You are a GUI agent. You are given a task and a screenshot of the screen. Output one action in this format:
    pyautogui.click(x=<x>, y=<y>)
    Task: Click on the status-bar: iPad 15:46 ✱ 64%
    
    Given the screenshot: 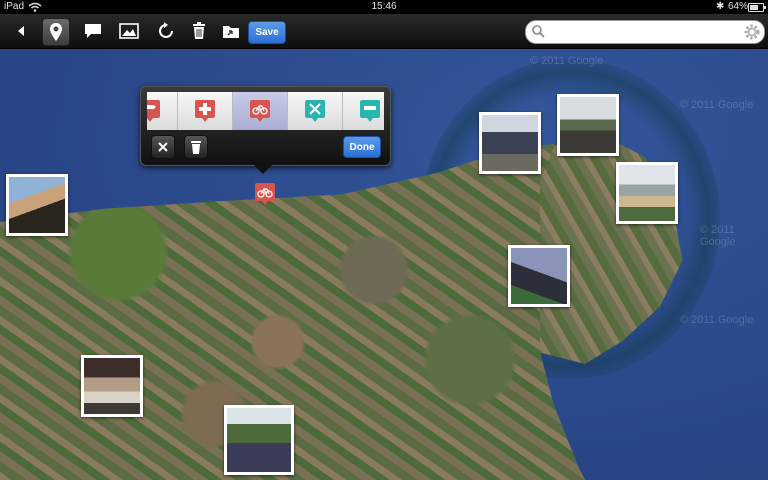 What is the action you would take?
    pyautogui.click(x=384, y=7)
    